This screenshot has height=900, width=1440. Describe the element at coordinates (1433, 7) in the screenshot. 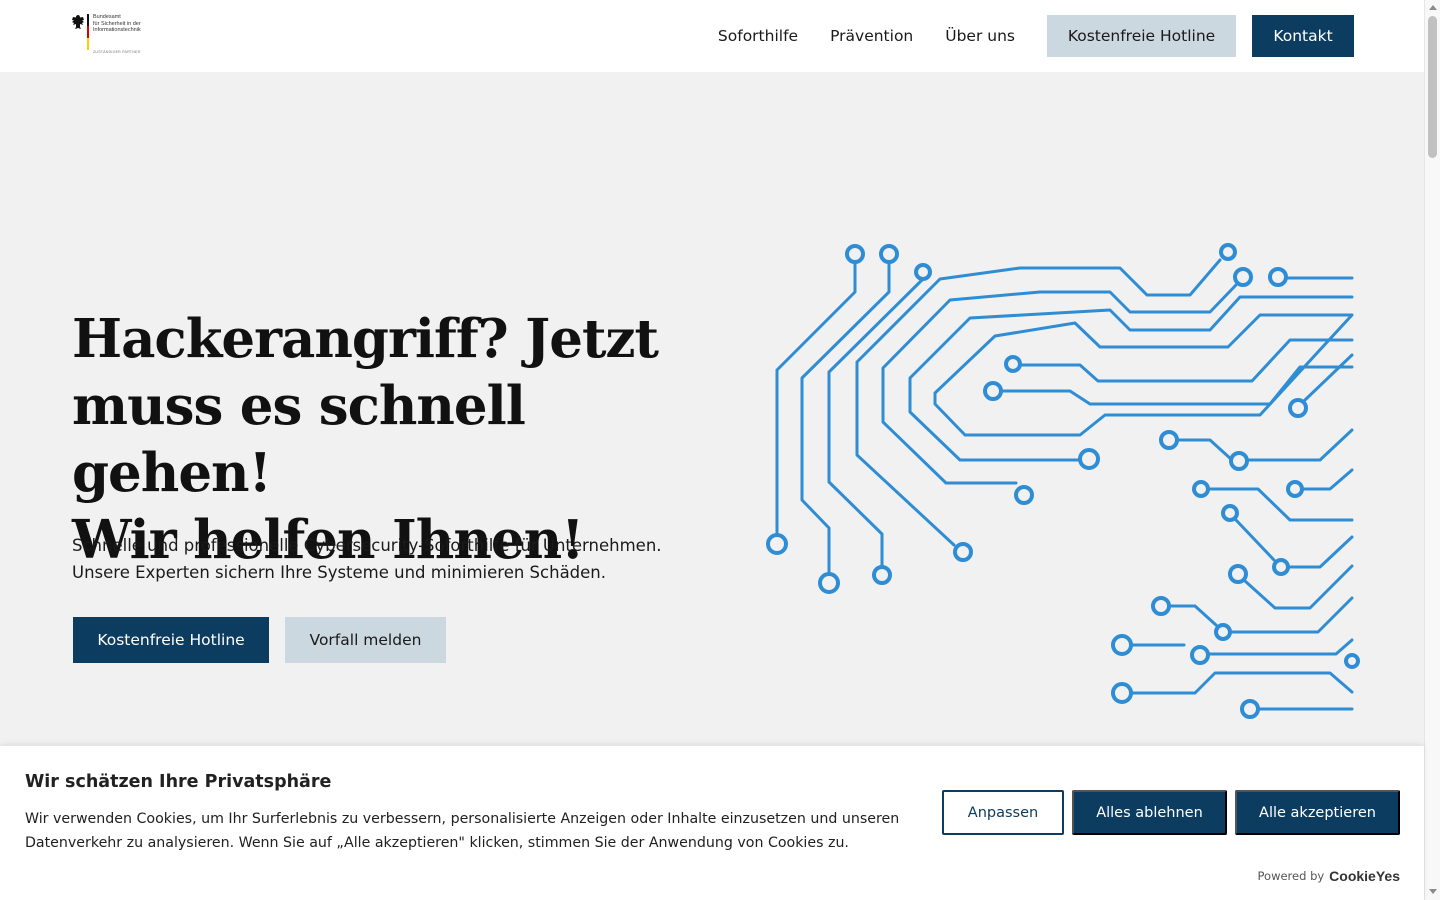

I see `scroll-up-arrow-icon` at that location.